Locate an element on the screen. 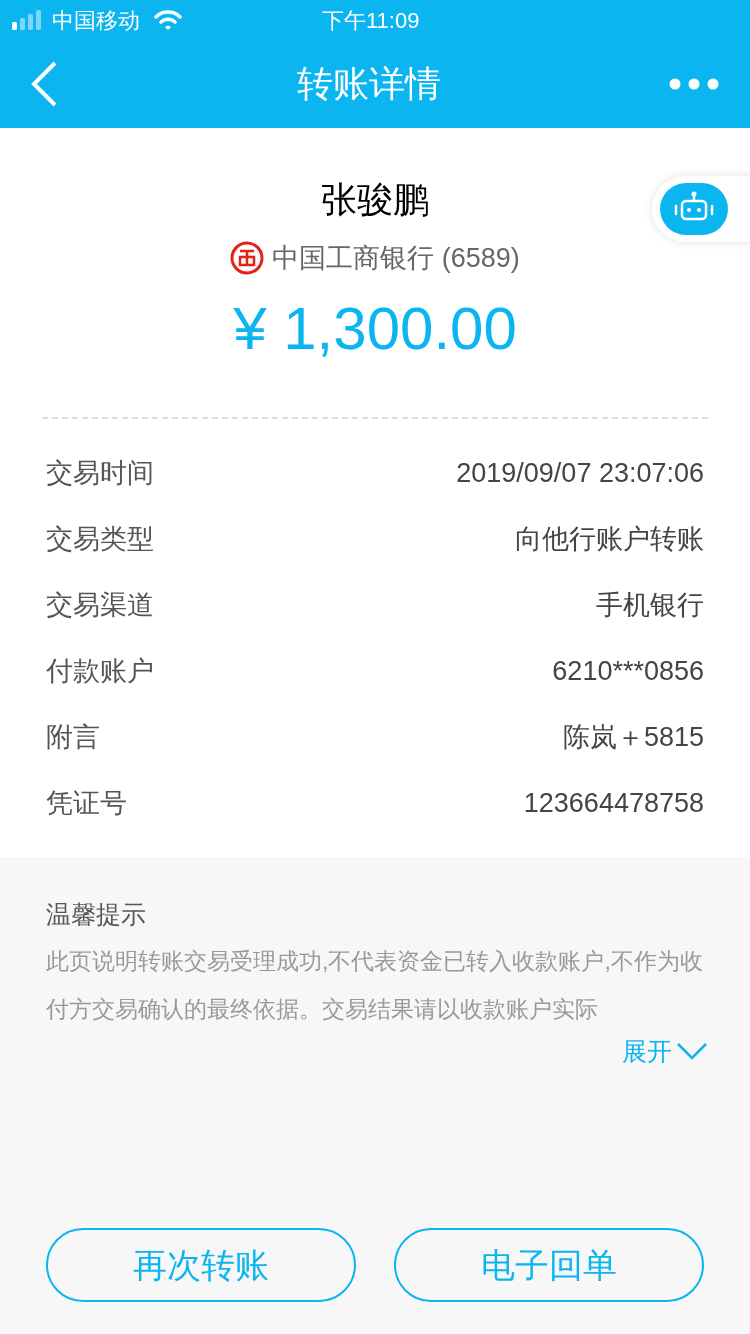 Image resolution: width=750 pixels, height=1334 pixels. bank-logo-icon is located at coordinates (247, 258).